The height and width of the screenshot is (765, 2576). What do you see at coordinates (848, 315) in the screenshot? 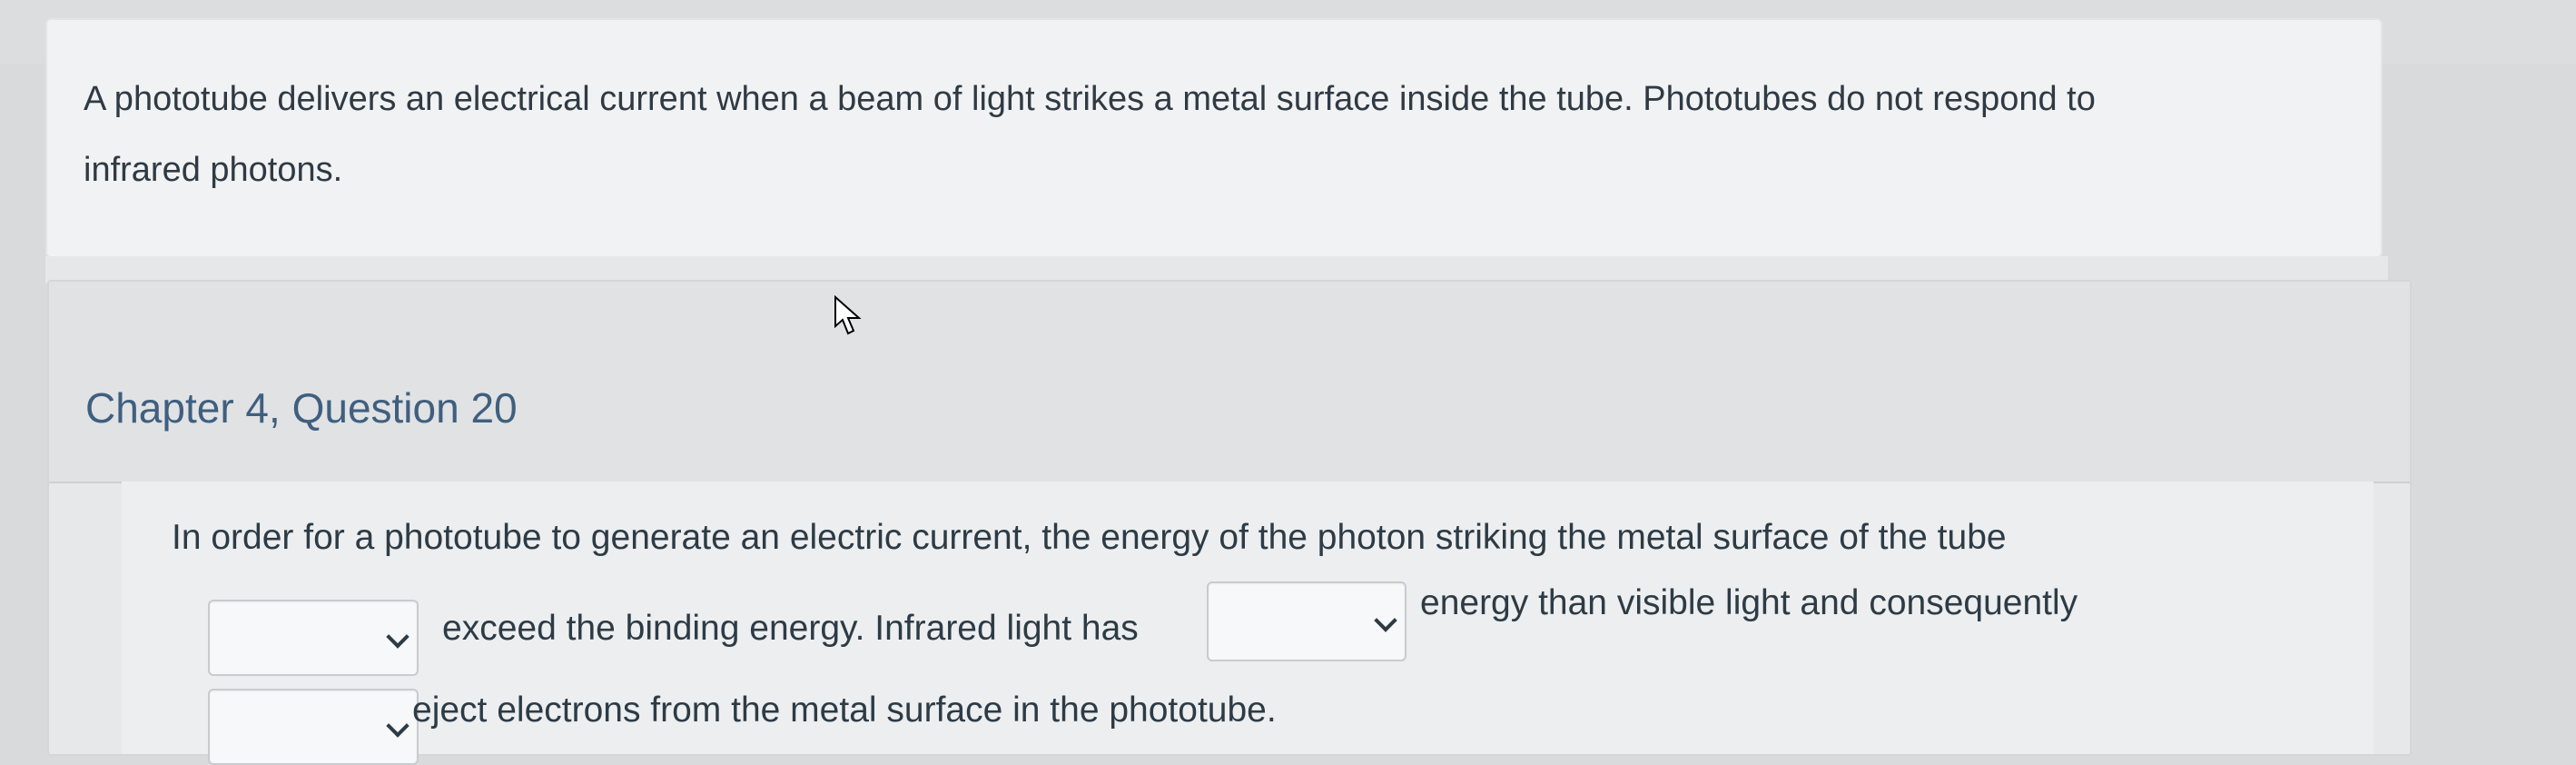
I see `mouse-pointer-icon` at bounding box center [848, 315].